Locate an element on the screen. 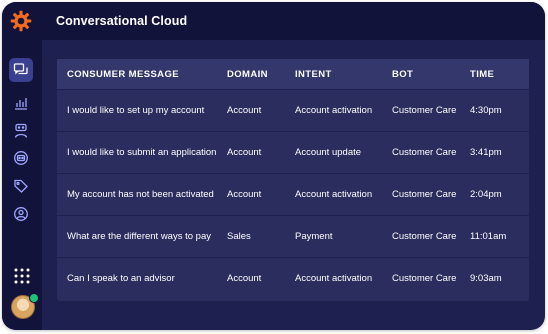 This screenshot has width=548, height=334. domain-cell: Sales is located at coordinates (261, 236).